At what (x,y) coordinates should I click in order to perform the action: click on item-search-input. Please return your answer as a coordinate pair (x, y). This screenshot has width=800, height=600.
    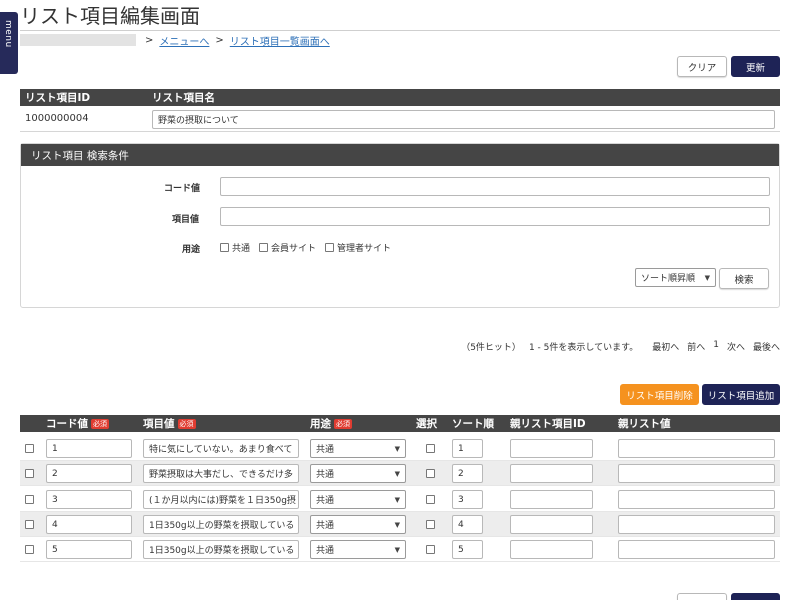
    Looking at the image, I should click on (495, 216).